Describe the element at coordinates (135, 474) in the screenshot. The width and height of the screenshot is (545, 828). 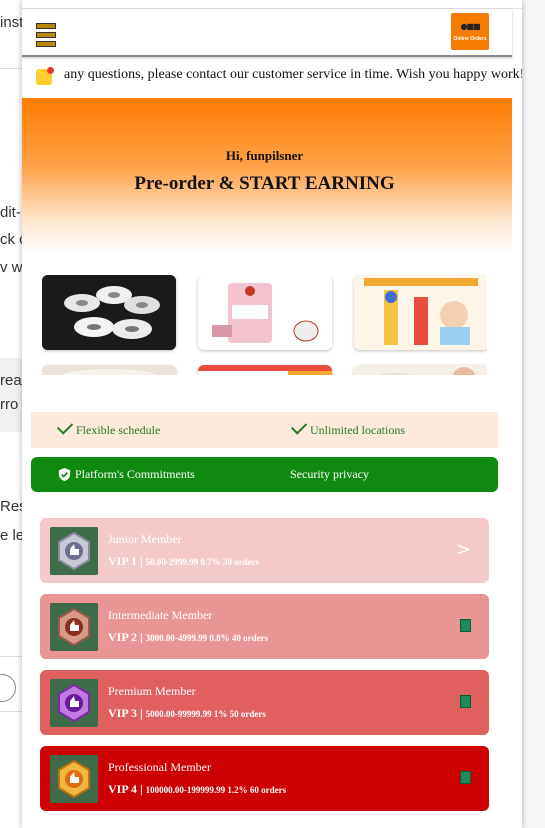
I see `commitments-label: Platform's Commitments` at that location.